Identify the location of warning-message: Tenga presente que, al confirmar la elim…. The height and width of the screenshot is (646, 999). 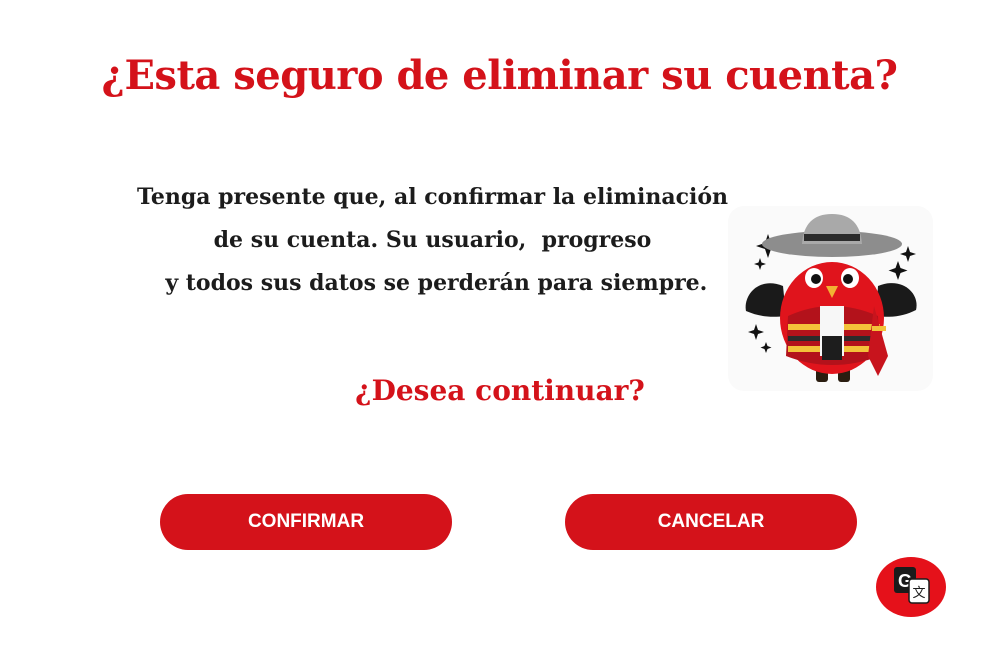
(432, 240).